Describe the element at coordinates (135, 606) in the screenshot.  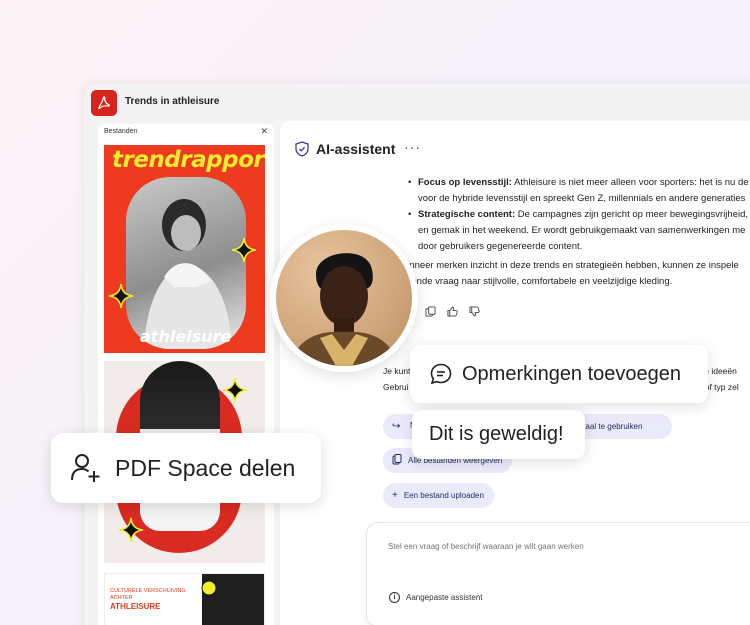
I see `thumbnail-title: ATHLEISURE` at that location.